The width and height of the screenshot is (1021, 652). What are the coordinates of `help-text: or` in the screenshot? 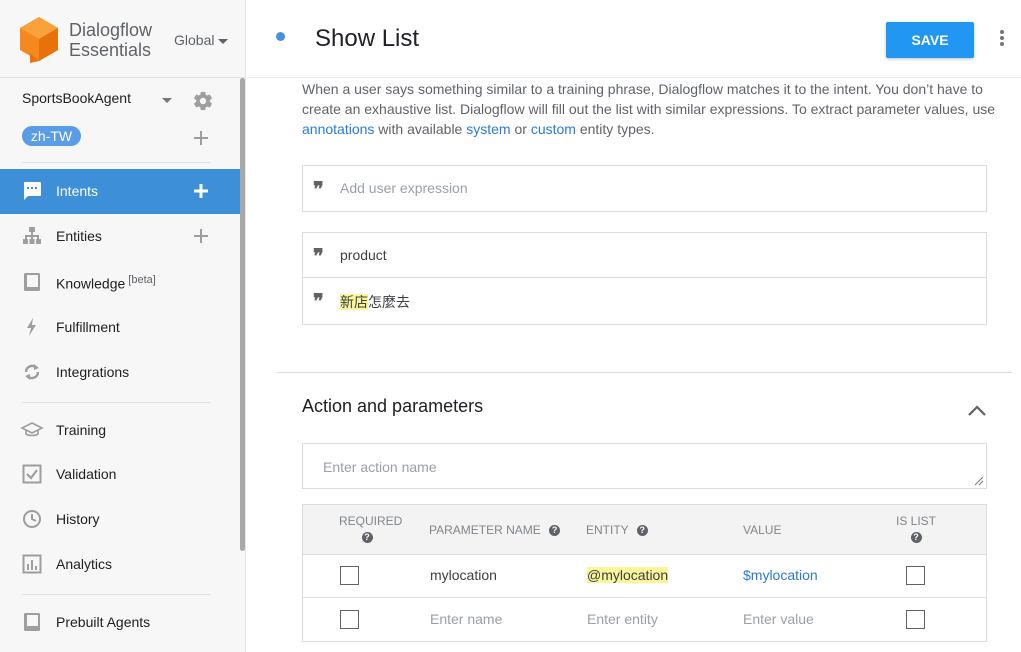 It's located at (520, 129).